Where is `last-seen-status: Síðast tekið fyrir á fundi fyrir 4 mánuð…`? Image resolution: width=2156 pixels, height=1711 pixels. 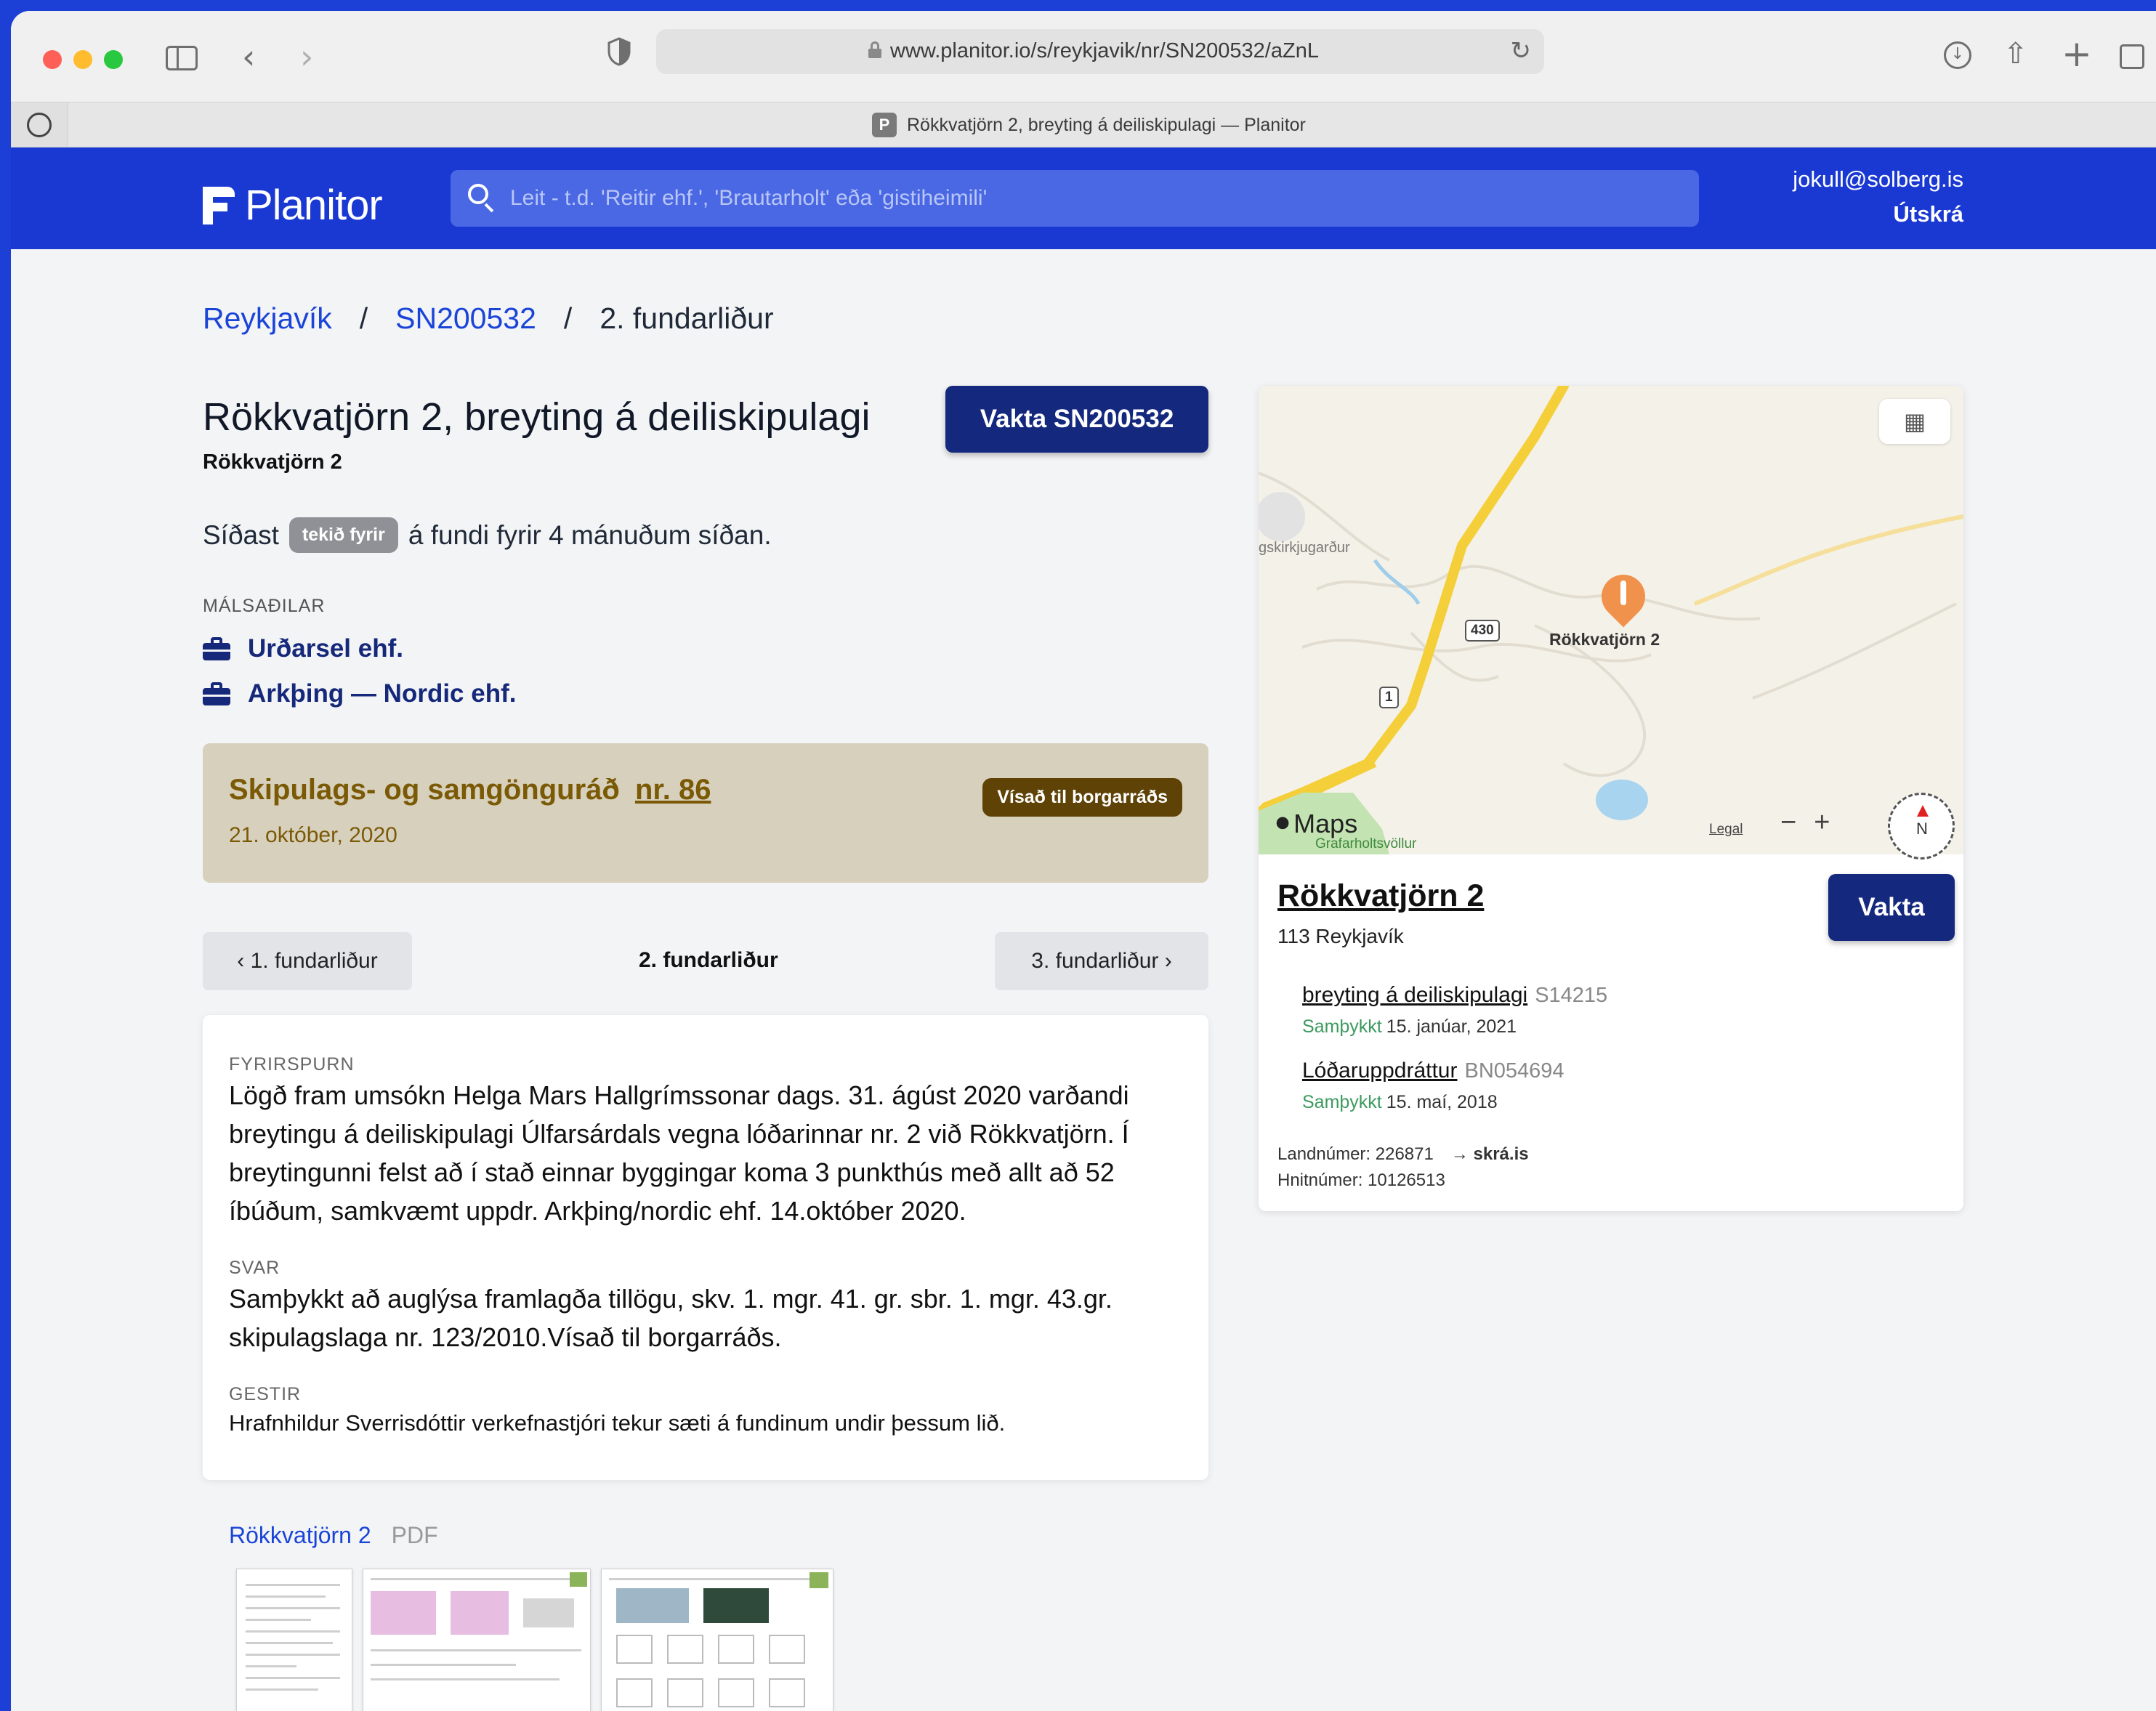 last-seen-status: Síðast tekið fyrir á fundi fyrir 4 mánuð… is located at coordinates (487, 535).